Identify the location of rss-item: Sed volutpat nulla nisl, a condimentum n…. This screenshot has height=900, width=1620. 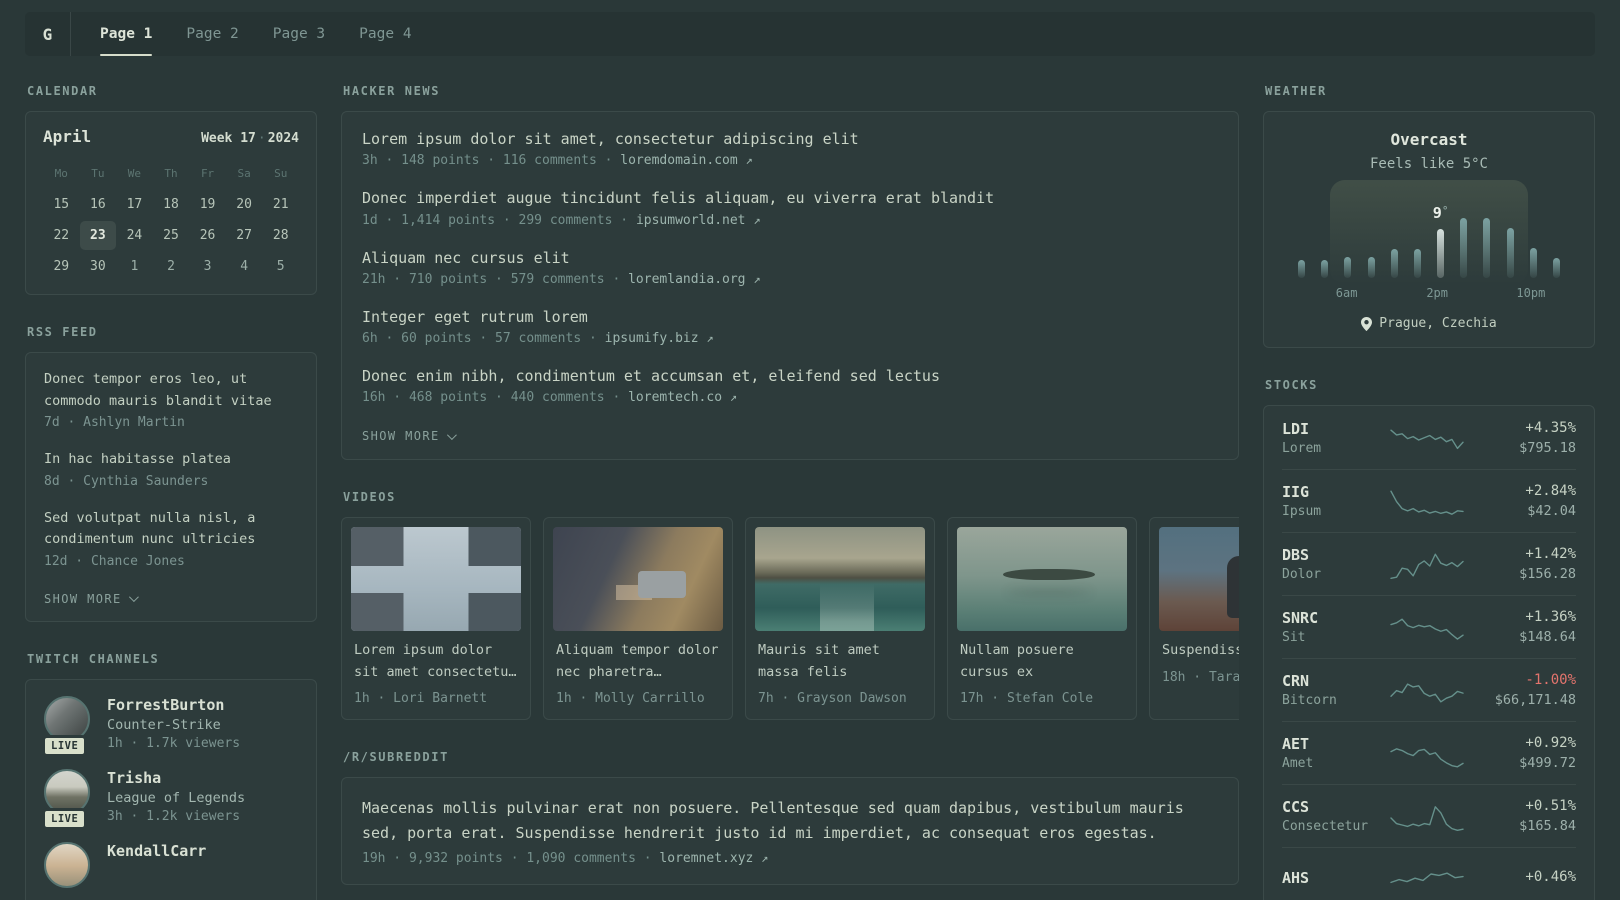
(171, 538).